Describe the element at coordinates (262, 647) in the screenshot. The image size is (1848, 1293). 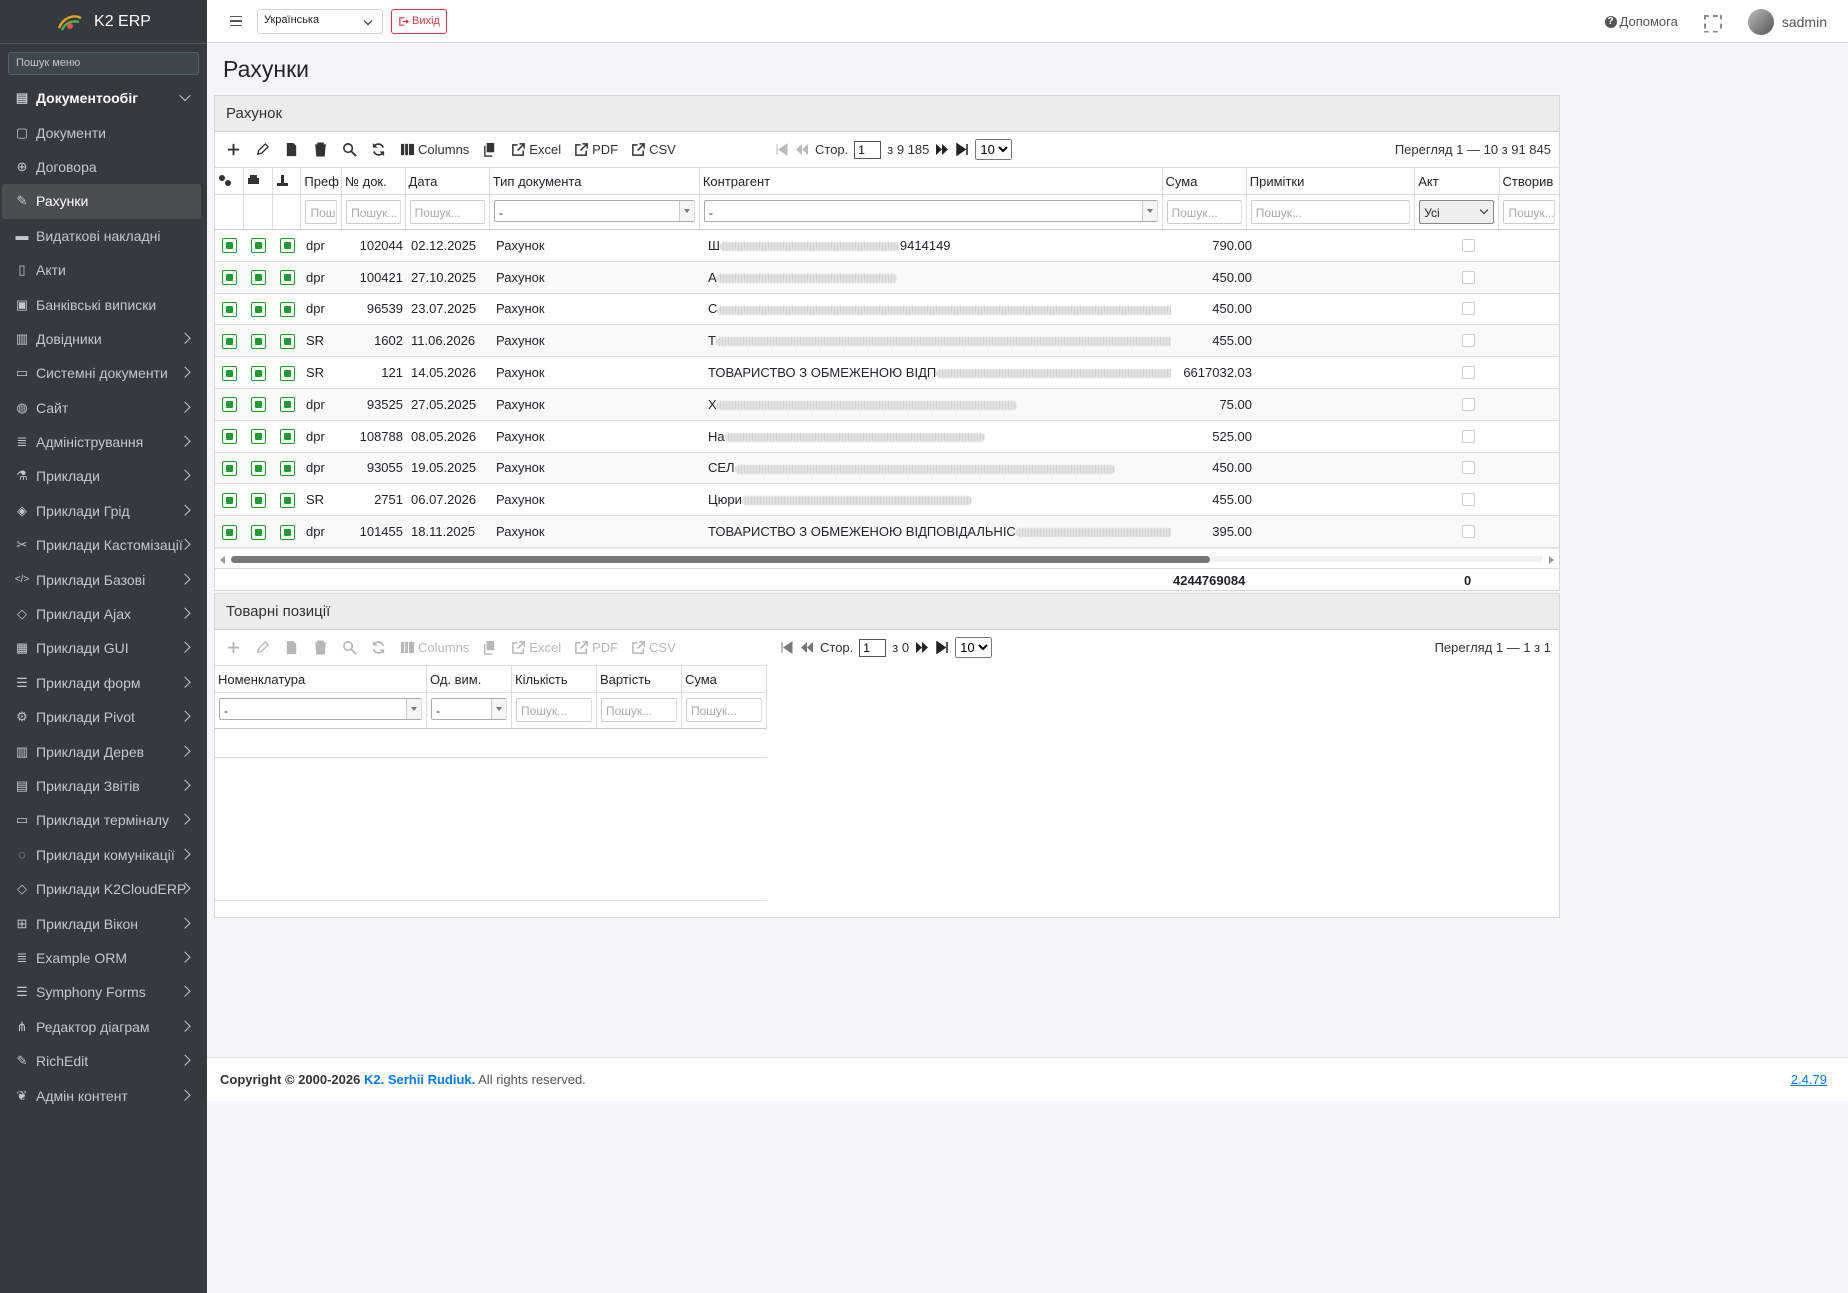
I see `items-edit-button` at that location.